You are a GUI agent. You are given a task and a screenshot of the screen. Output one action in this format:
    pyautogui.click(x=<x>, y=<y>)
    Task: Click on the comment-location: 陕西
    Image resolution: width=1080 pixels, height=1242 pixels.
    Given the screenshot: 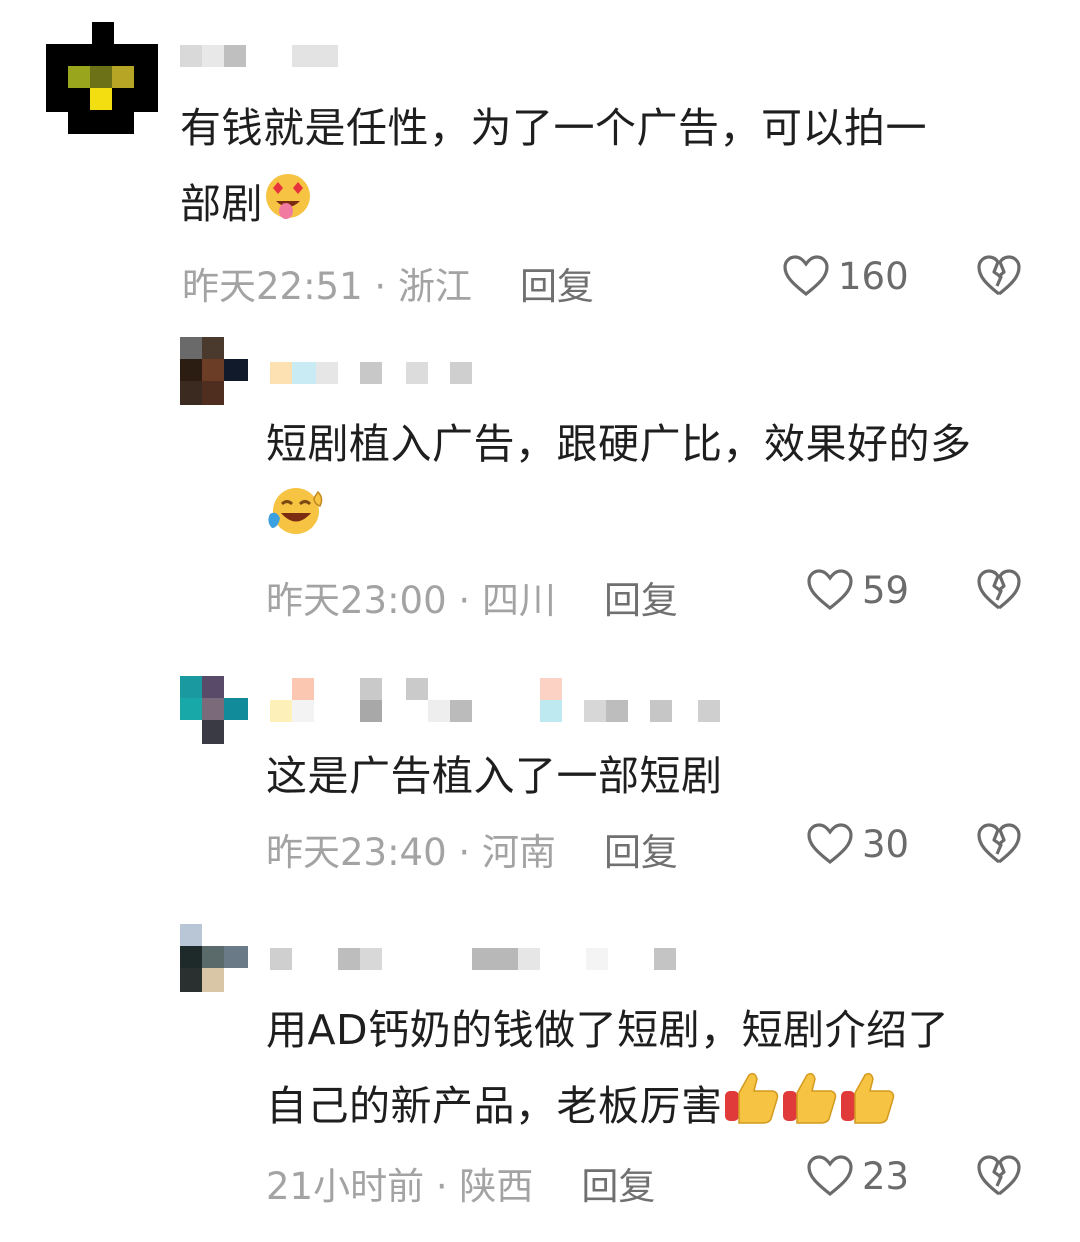 What is the action you would take?
    pyautogui.click(x=496, y=1186)
    